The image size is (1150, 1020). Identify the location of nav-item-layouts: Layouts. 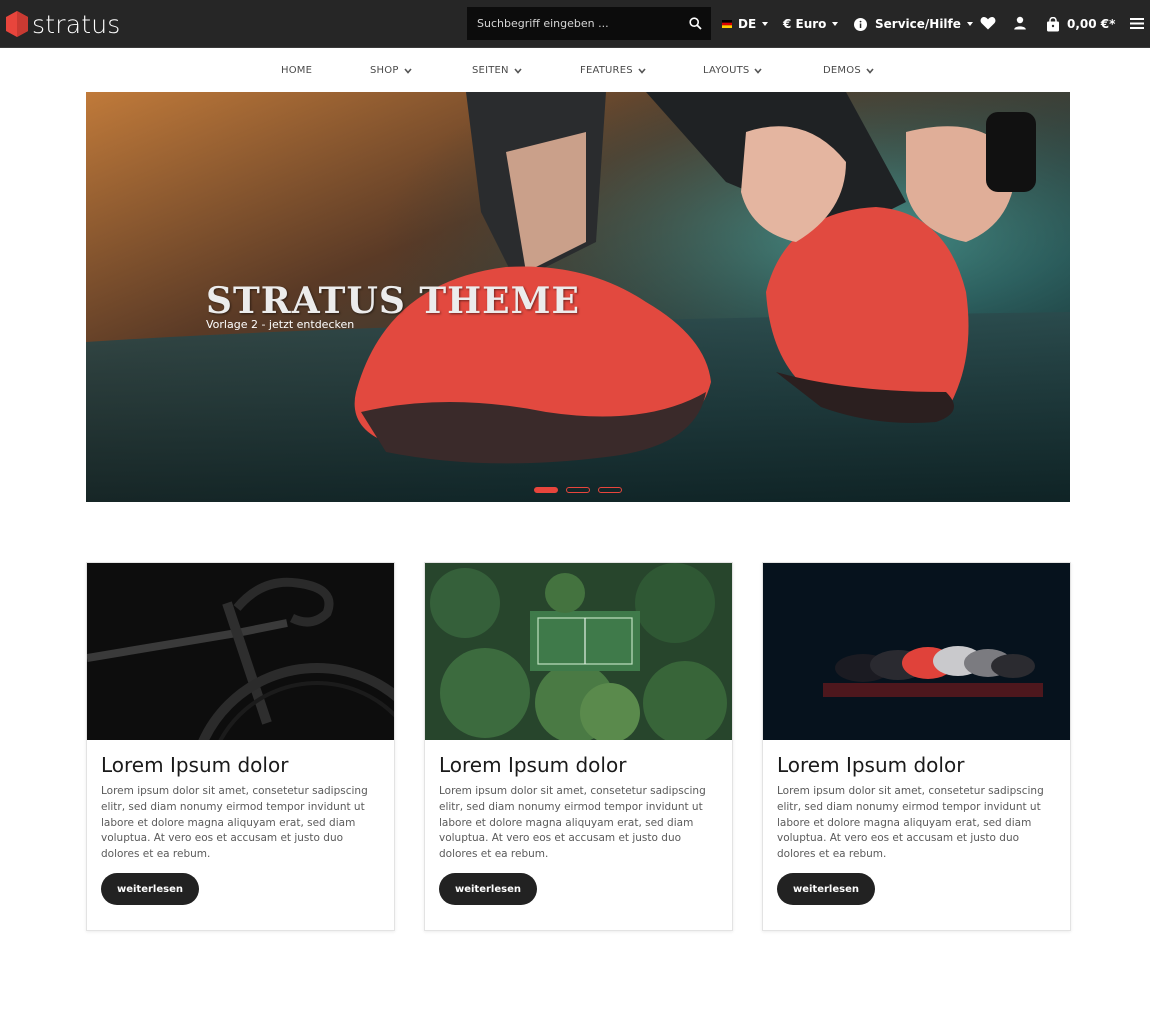
(733, 70).